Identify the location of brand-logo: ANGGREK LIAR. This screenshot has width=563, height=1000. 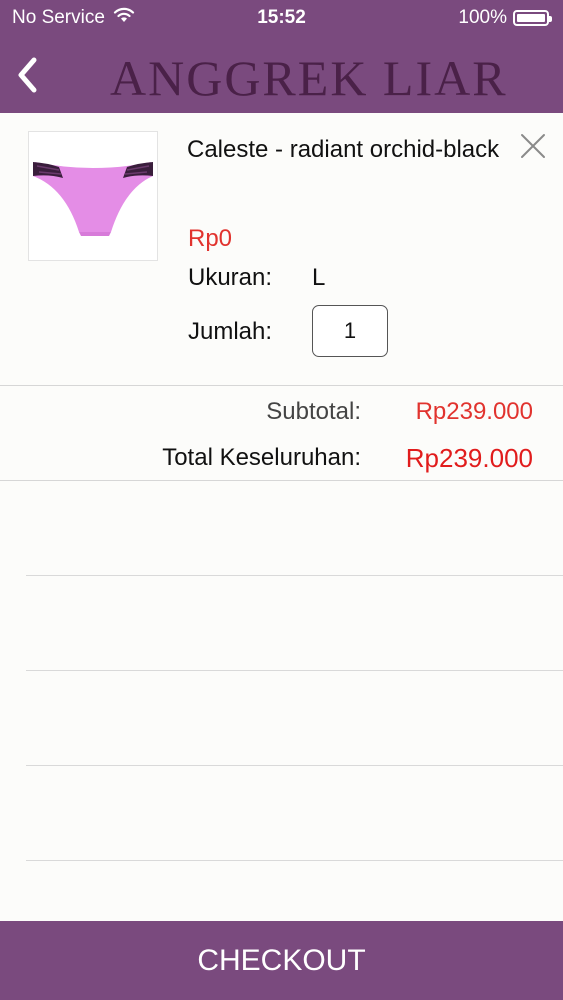
(309, 78).